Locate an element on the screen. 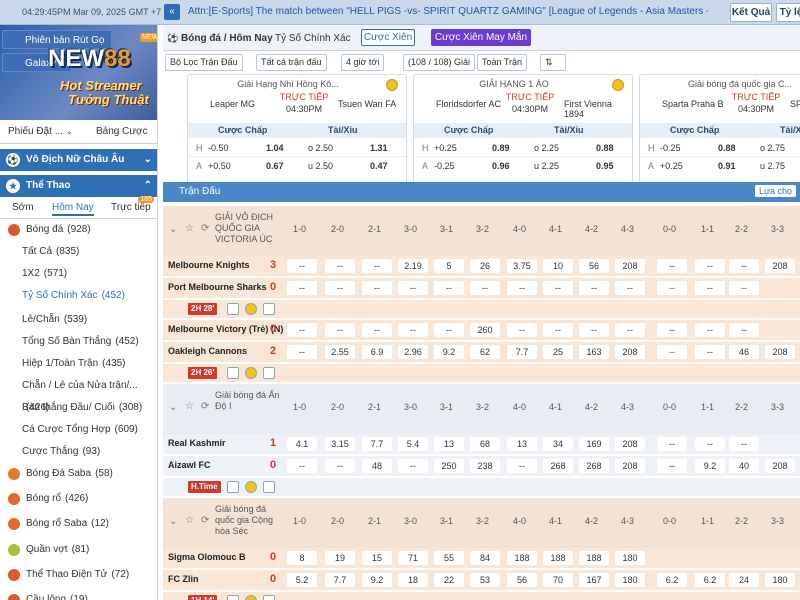 The image size is (800, 600). odds-cell: 6.9 is located at coordinates (377, 352).